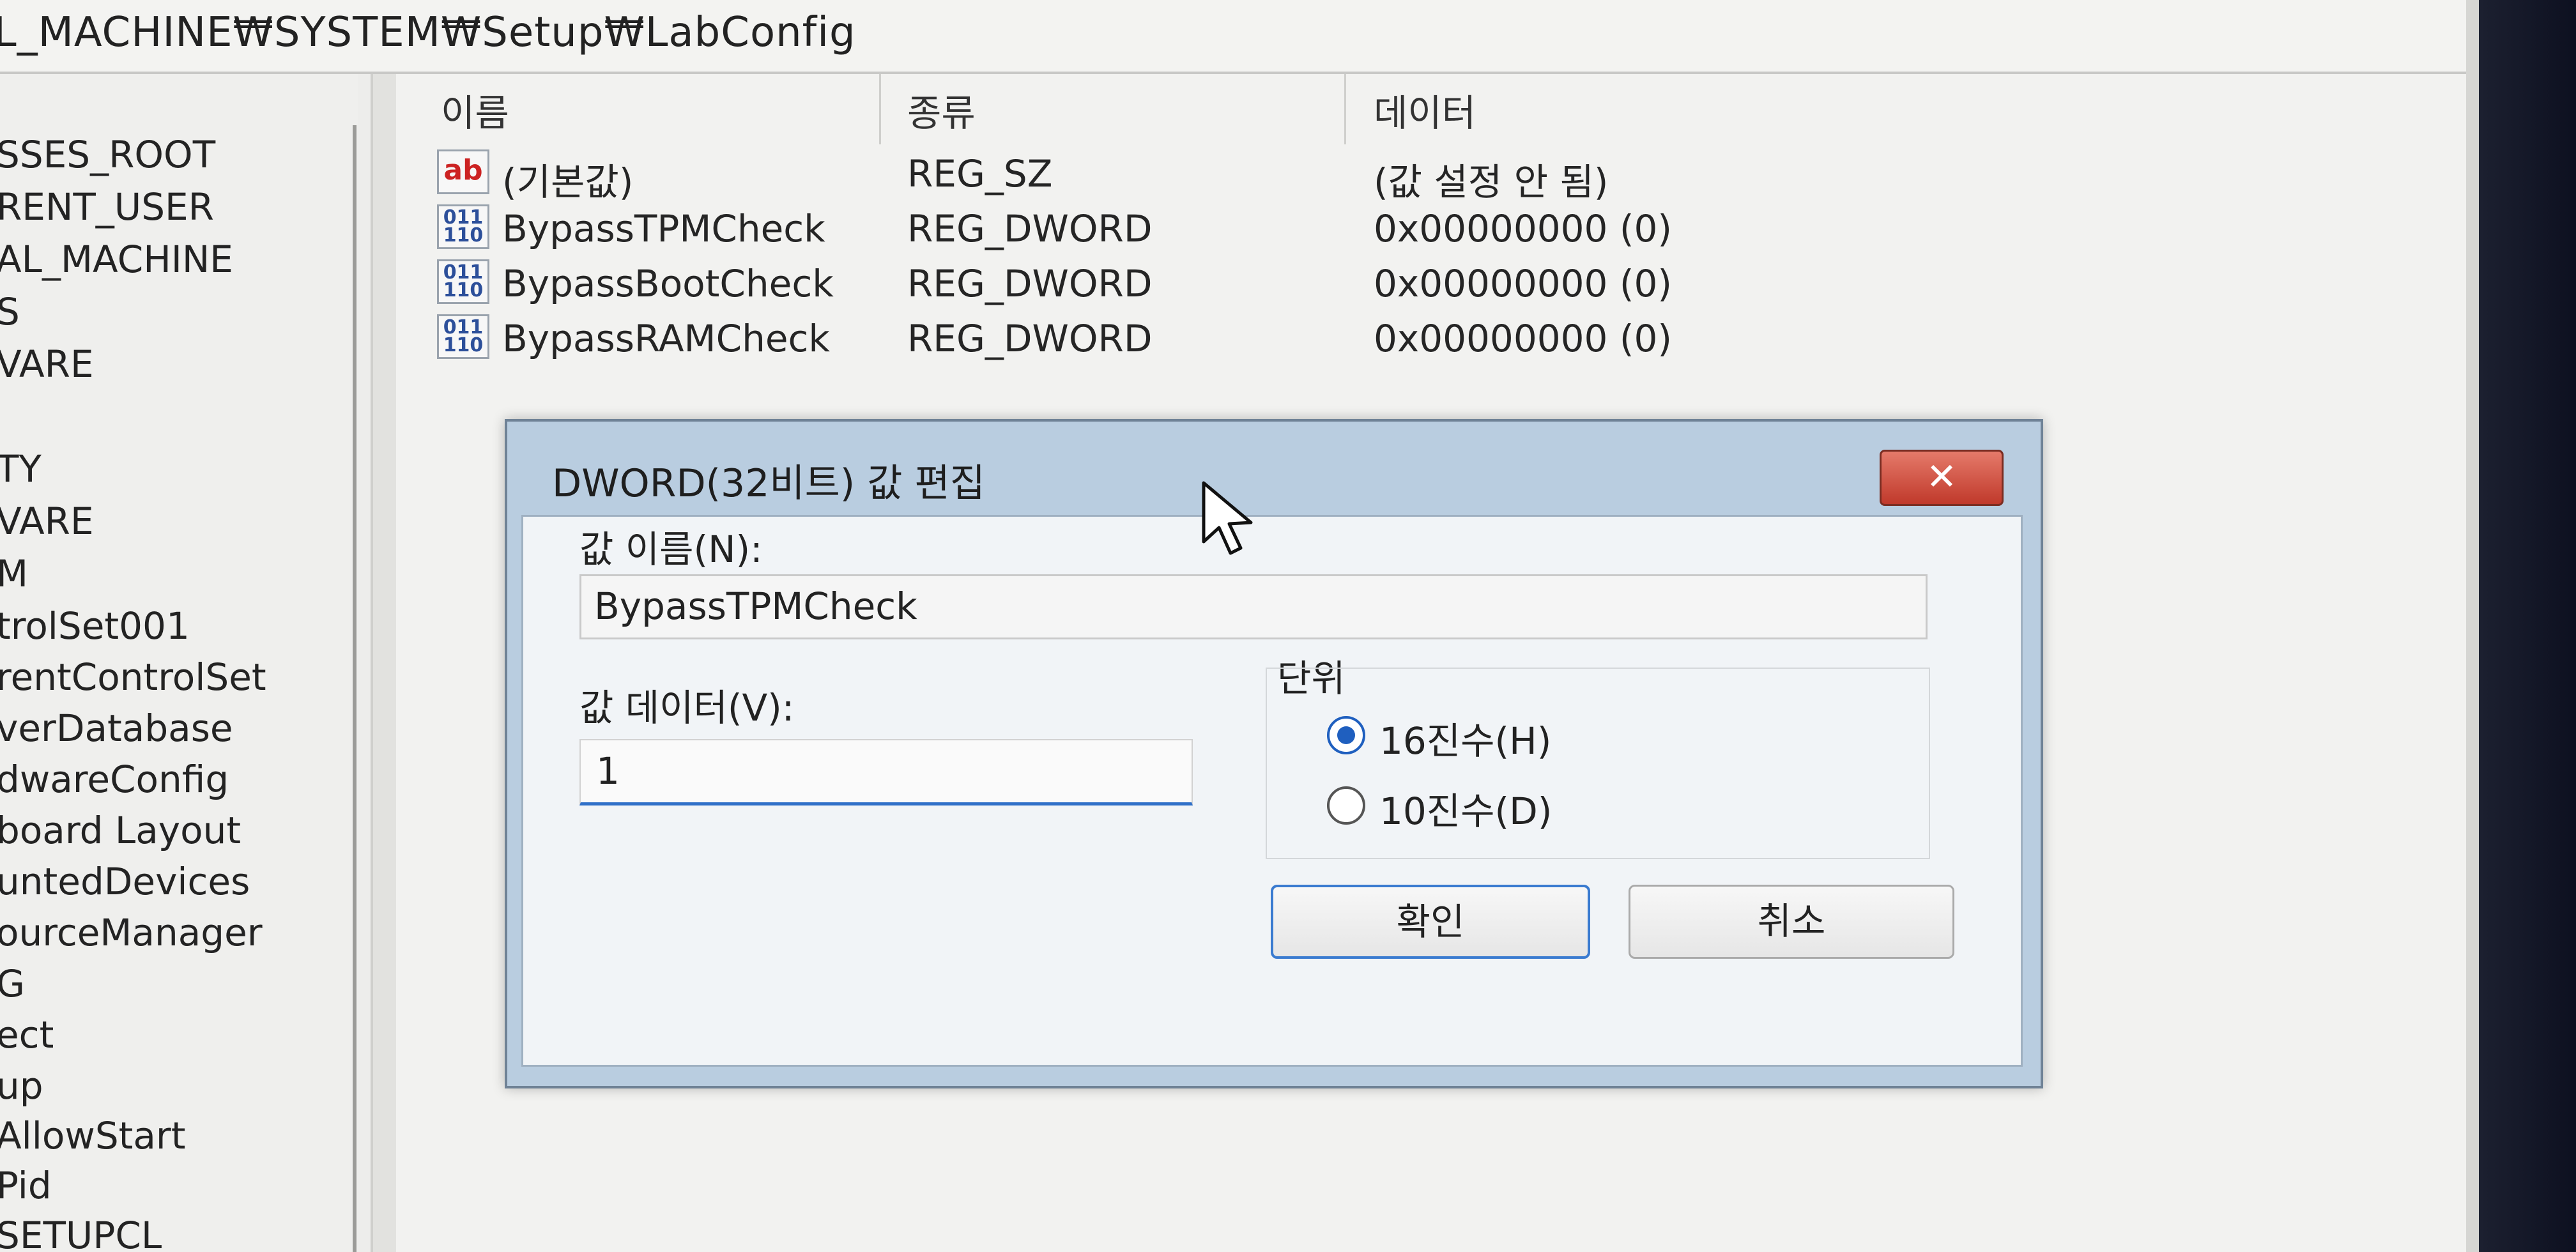 The width and height of the screenshot is (2576, 1252). What do you see at coordinates (671, 549) in the screenshot?
I see `value-name-label: 값 이름(N):` at bounding box center [671, 549].